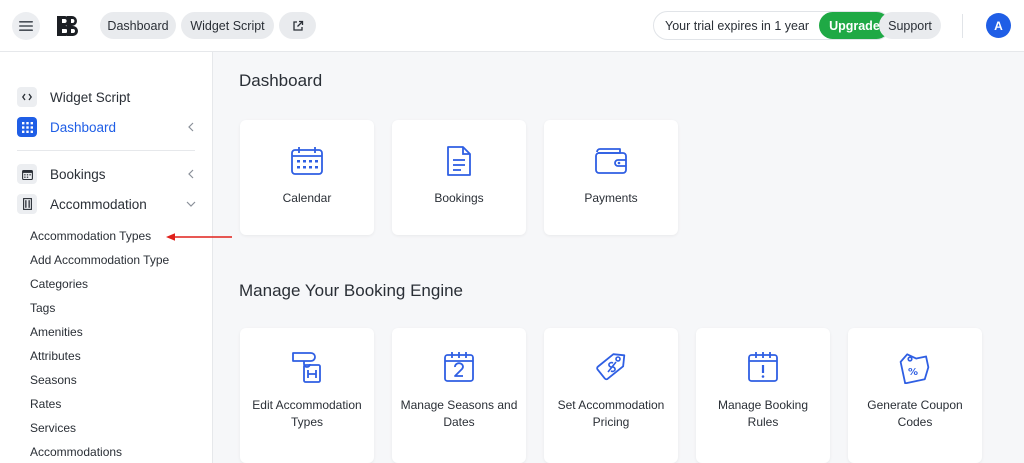 Image resolution: width=1024 pixels, height=463 pixels. I want to click on calendar-icon-wrap, so click(27, 174).